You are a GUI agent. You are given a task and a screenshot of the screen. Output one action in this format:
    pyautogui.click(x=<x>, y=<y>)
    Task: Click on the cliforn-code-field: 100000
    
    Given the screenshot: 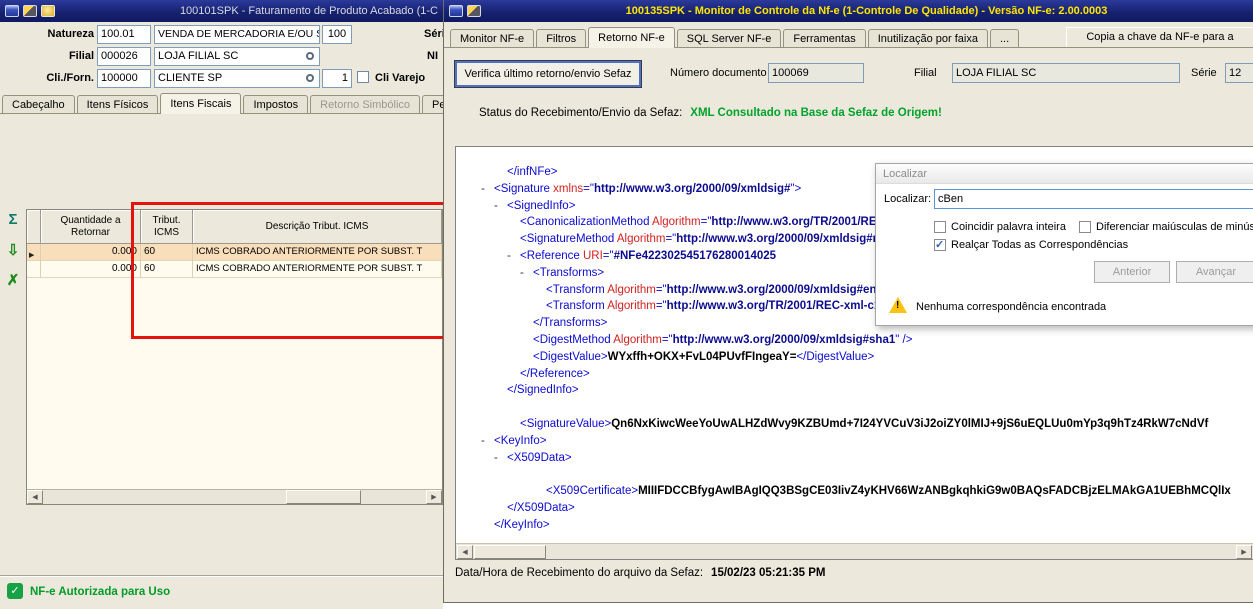 What is the action you would take?
    pyautogui.click(x=124, y=78)
    